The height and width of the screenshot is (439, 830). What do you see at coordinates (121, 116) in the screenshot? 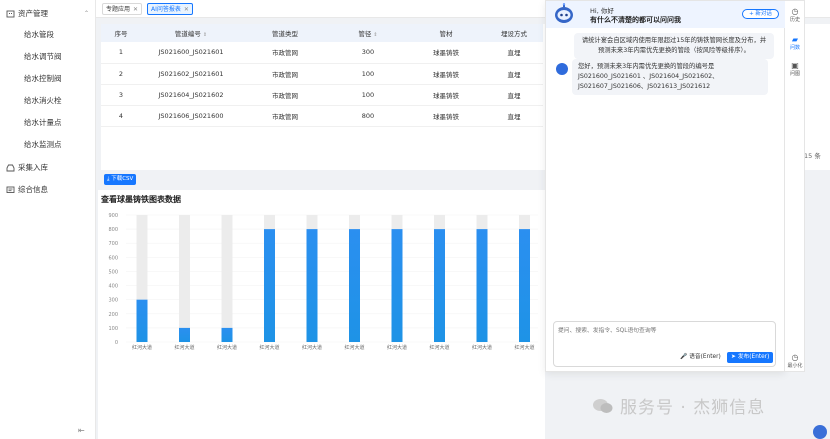
I see `cell-index: 4` at bounding box center [121, 116].